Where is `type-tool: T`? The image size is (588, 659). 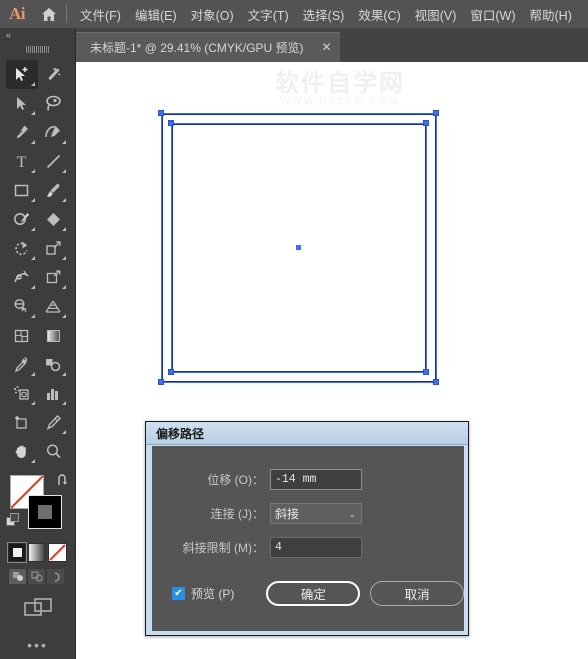
type-tool: T is located at coordinates (22, 161).